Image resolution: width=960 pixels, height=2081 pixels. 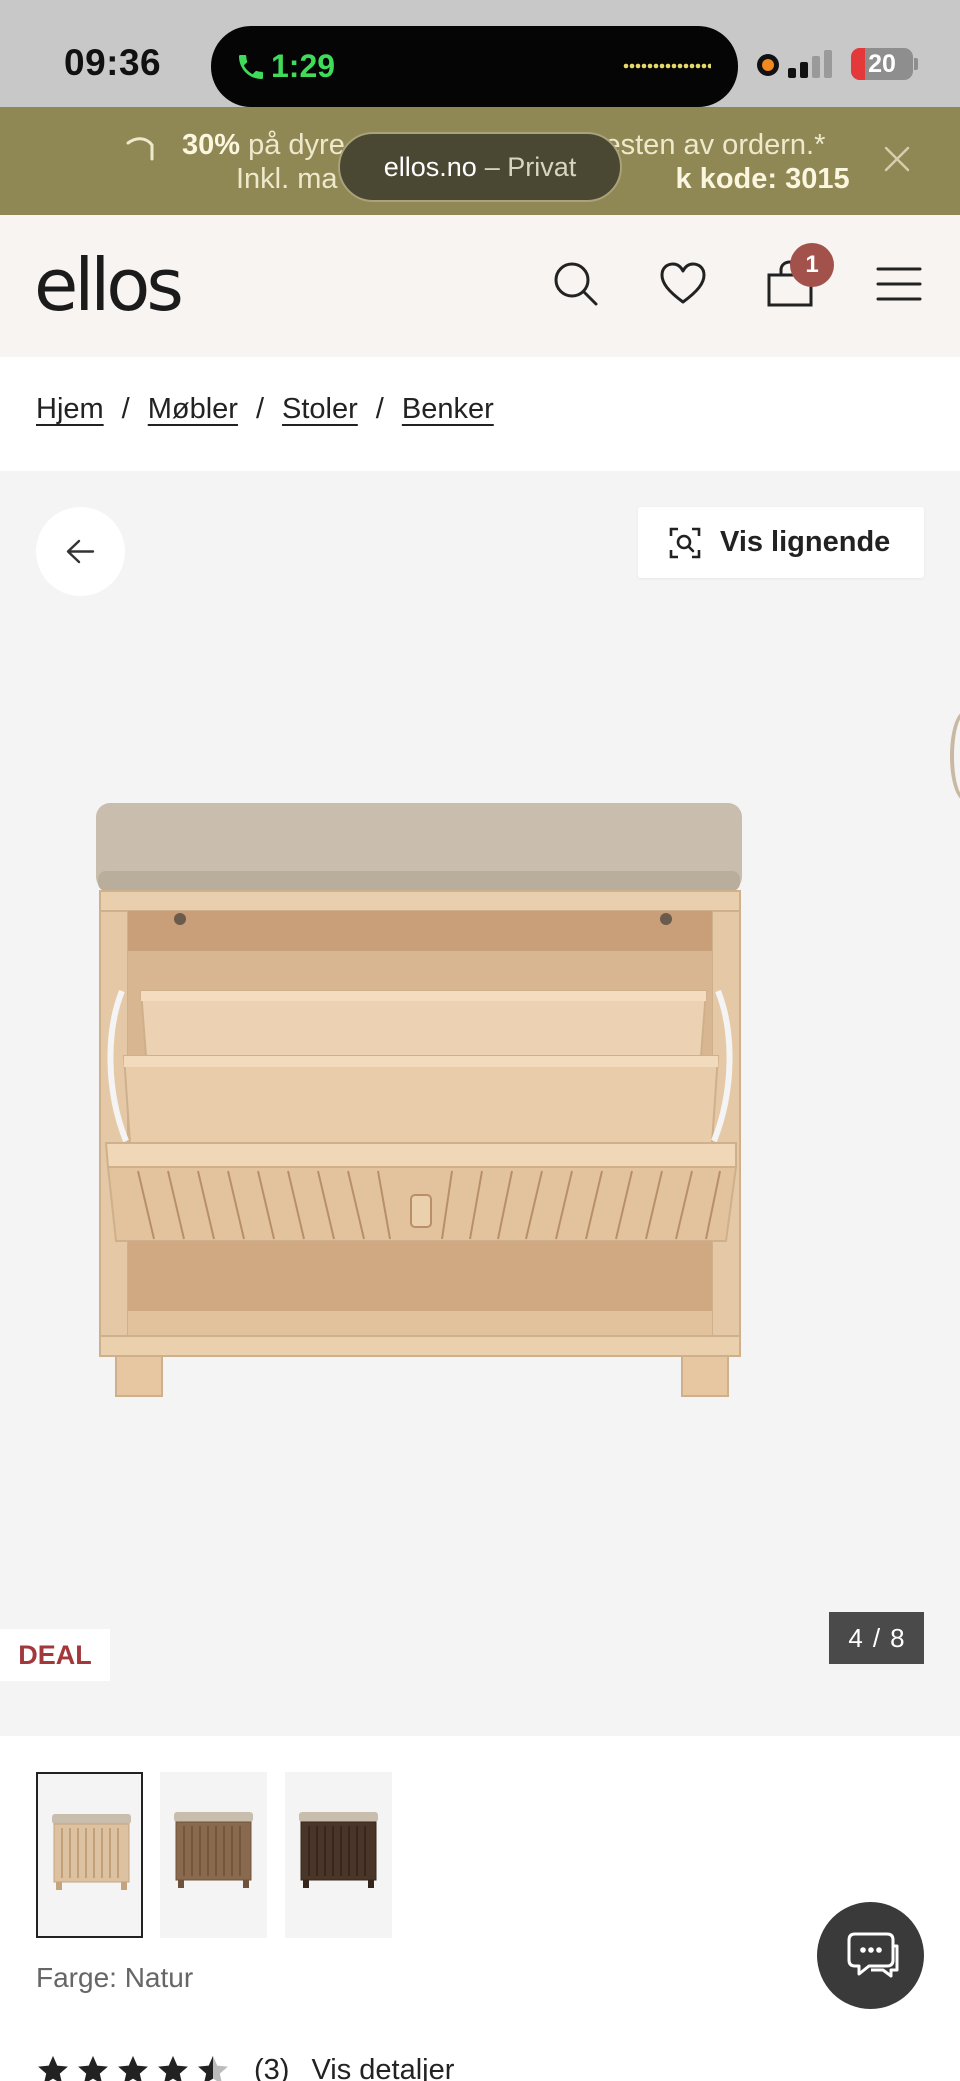 I want to click on color-thumbnail-brun, so click(x=213, y=1855).